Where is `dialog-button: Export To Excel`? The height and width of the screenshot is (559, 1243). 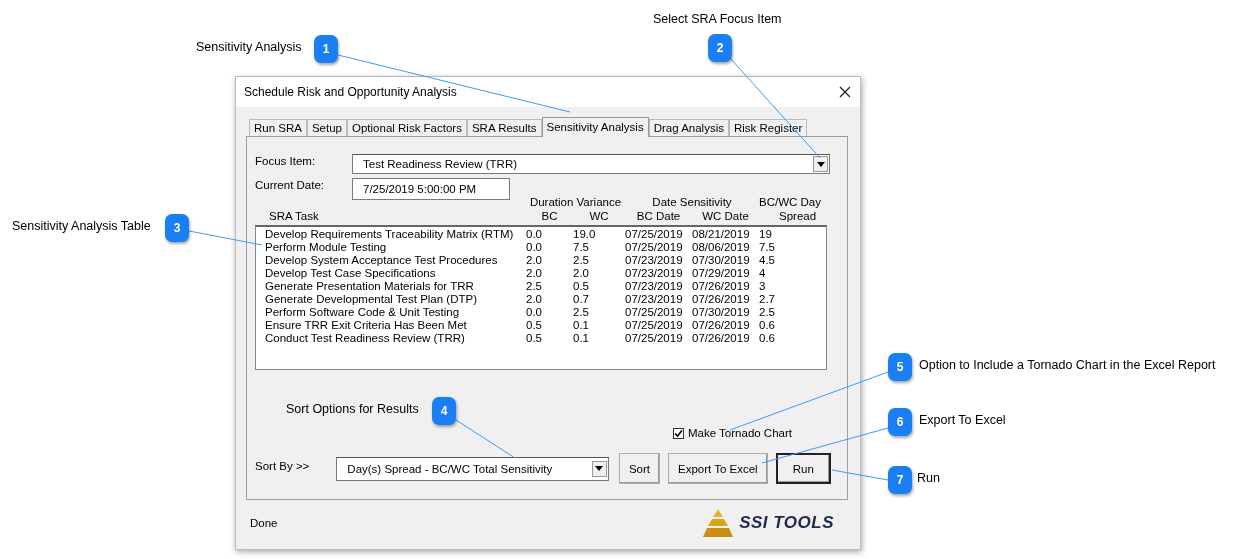 dialog-button: Export To Excel is located at coordinates (718, 468).